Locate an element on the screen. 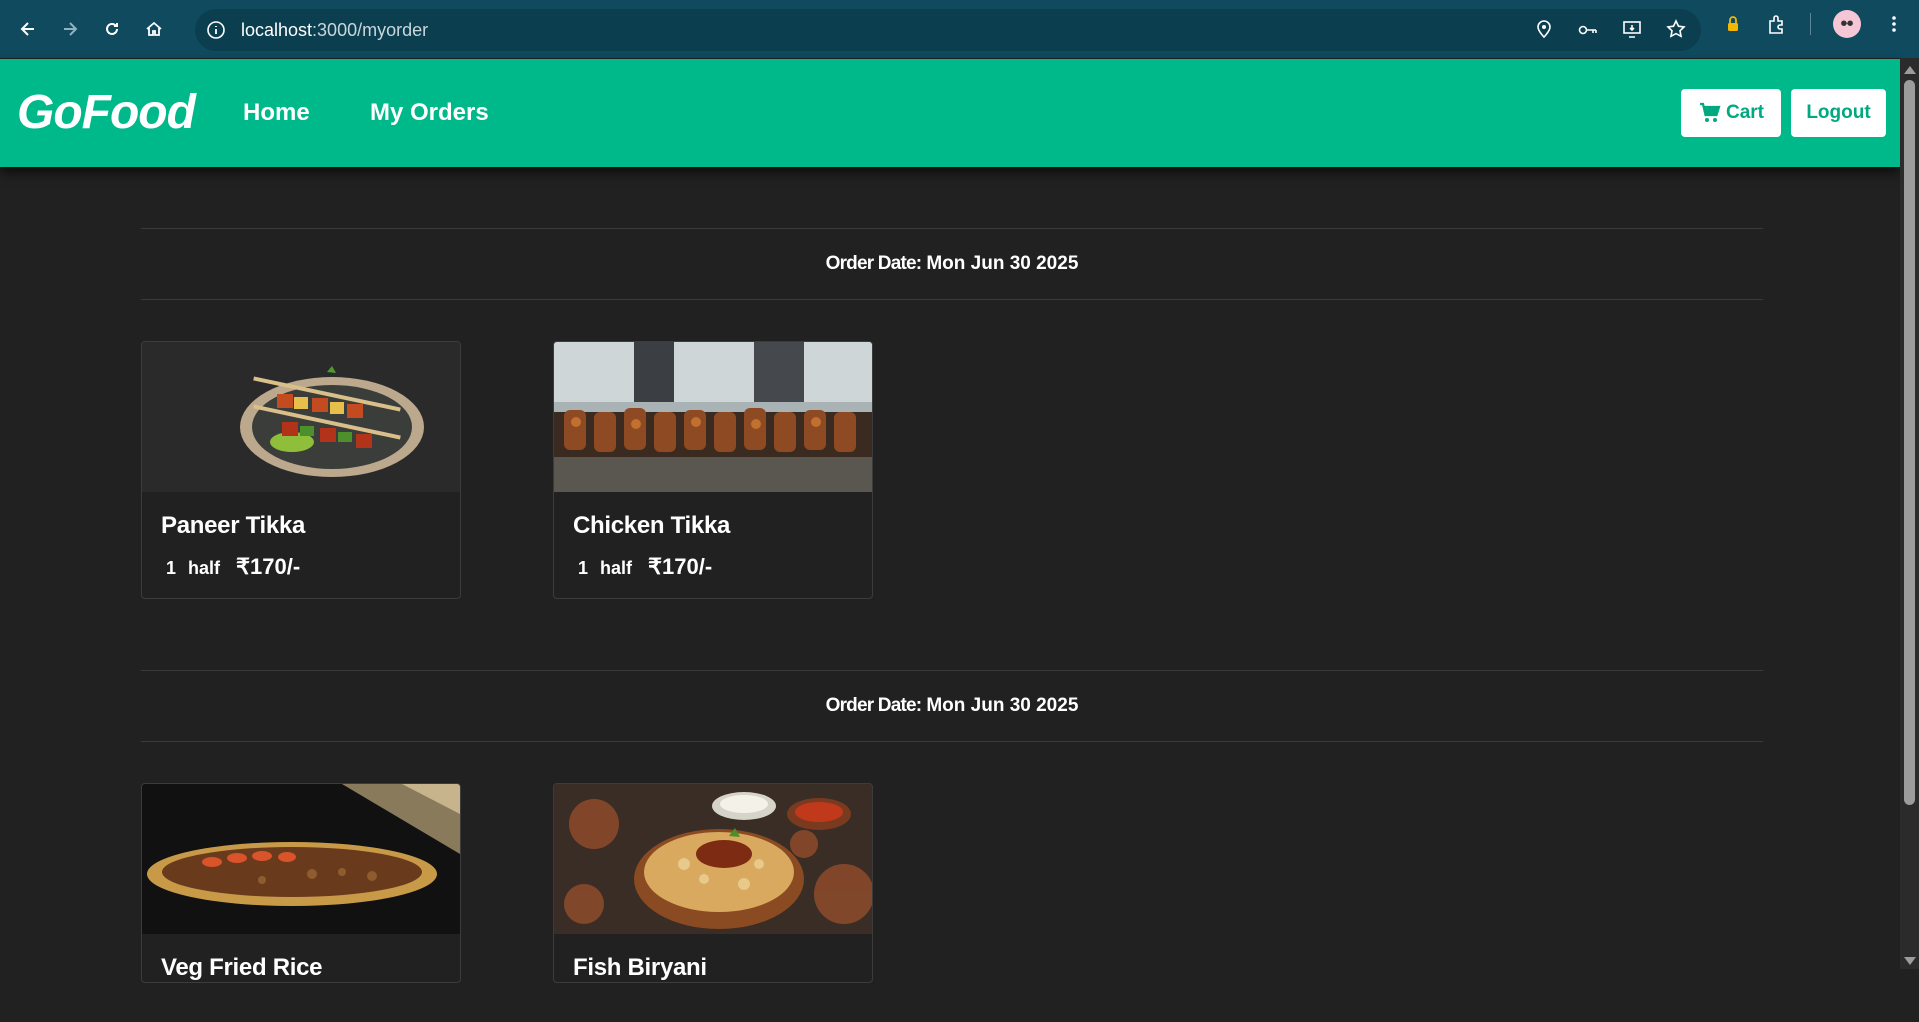 This screenshot has height=1022, width=1919. cart-icon is located at coordinates (1710, 112).